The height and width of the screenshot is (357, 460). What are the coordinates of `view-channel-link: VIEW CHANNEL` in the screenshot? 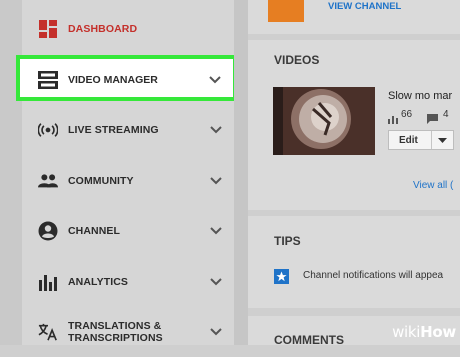 It's located at (364, 6).